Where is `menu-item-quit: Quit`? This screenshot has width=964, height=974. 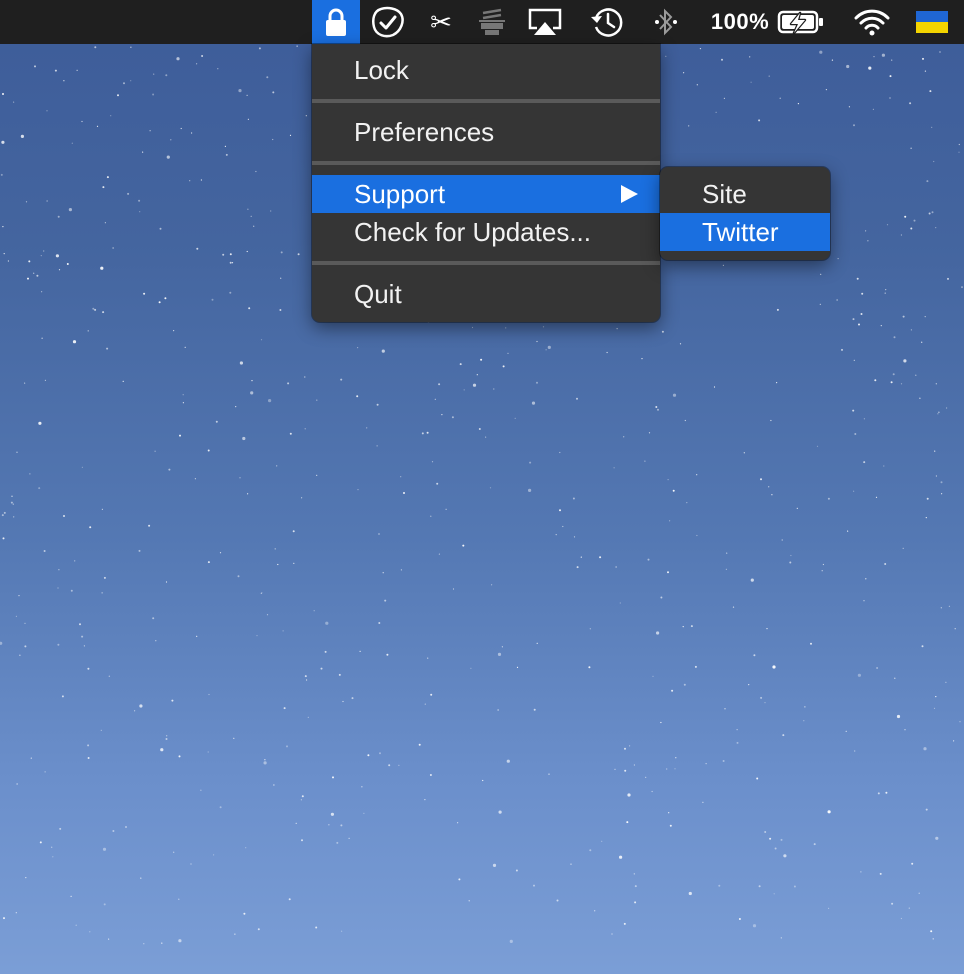 menu-item-quit: Quit is located at coordinates (486, 294).